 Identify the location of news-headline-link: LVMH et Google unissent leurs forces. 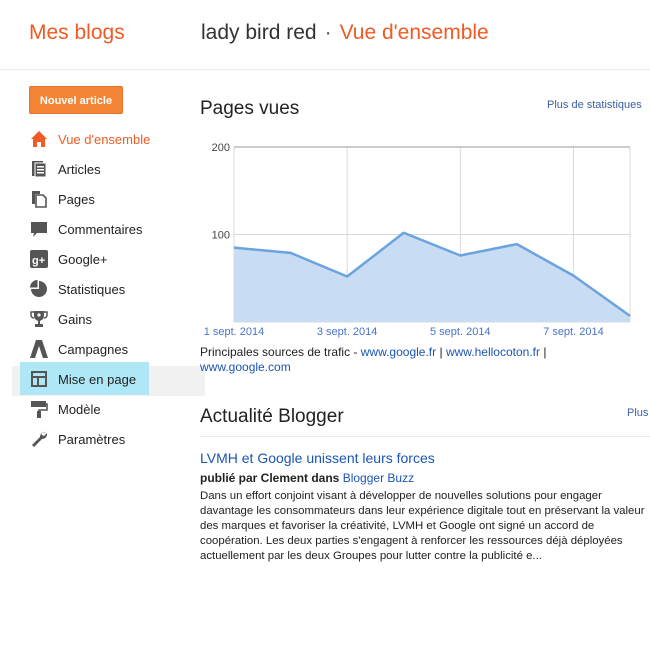
(317, 458).